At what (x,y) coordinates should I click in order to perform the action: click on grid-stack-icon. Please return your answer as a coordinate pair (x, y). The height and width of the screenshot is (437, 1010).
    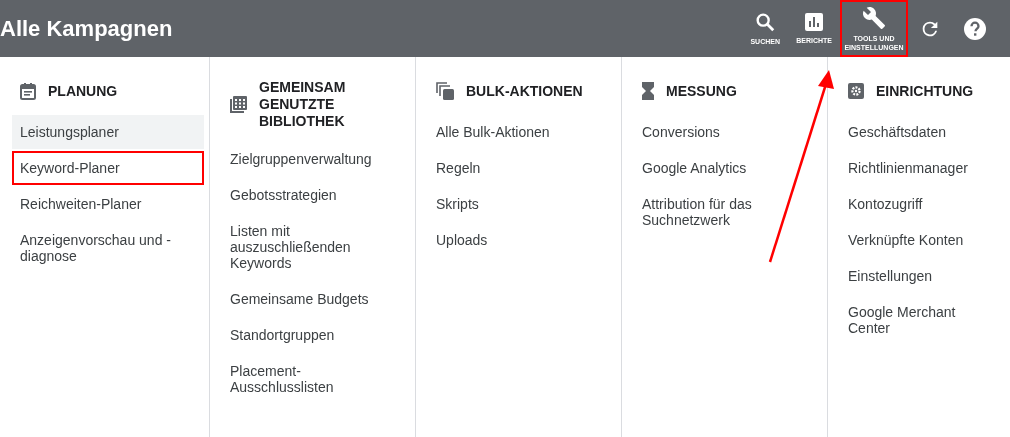
    Looking at the image, I should click on (238, 104).